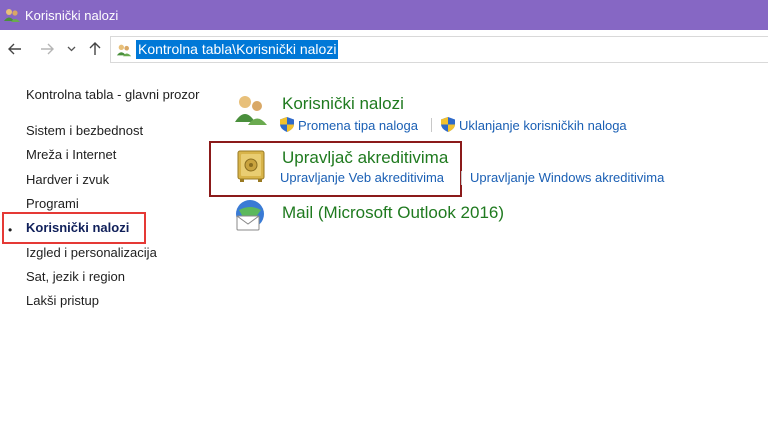 The width and height of the screenshot is (768, 427). What do you see at coordinates (365, 158) in the screenshot?
I see `category-title-credential-manager: Upravljač akreditivima` at bounding box center [365, 158].